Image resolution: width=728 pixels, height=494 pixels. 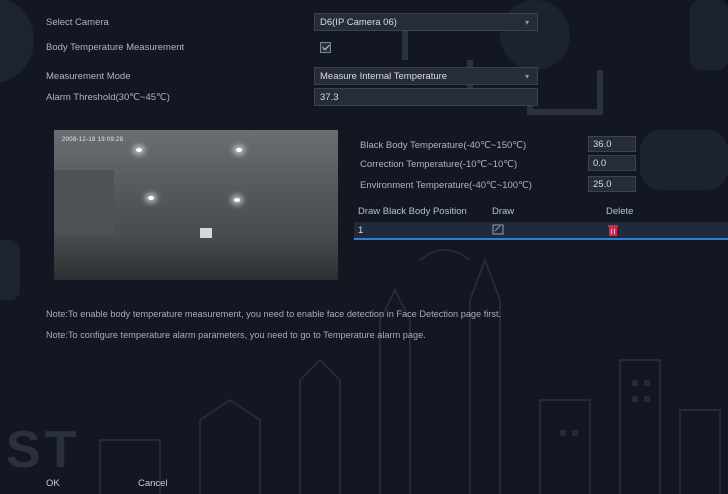 I want to click on camera-preview: 2008-12-18 19:09:28, so click(x=196, y=205).